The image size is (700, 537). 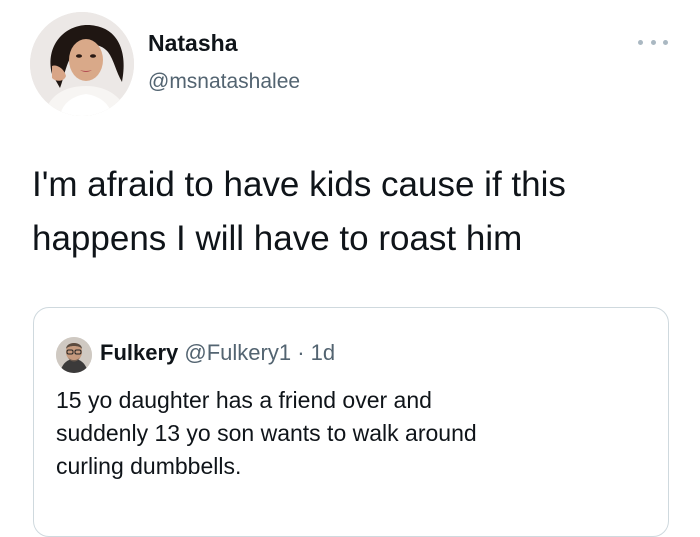 What do you see at coordinates (323, 352) in the screenshot?
I see `quoted-tweet-time: 1d` at bounding box center [323, 352].